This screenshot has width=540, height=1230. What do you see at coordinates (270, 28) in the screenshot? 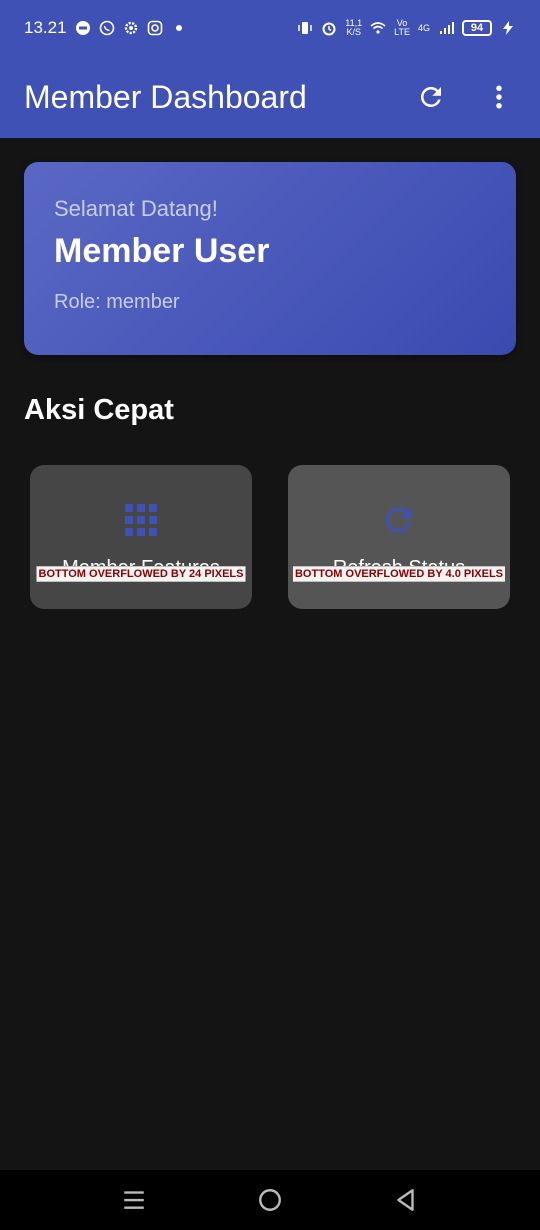
I see `status-bar: 13.21 11,1 K/S Vo LTE 4G 94` at bounding box center [270, 28].